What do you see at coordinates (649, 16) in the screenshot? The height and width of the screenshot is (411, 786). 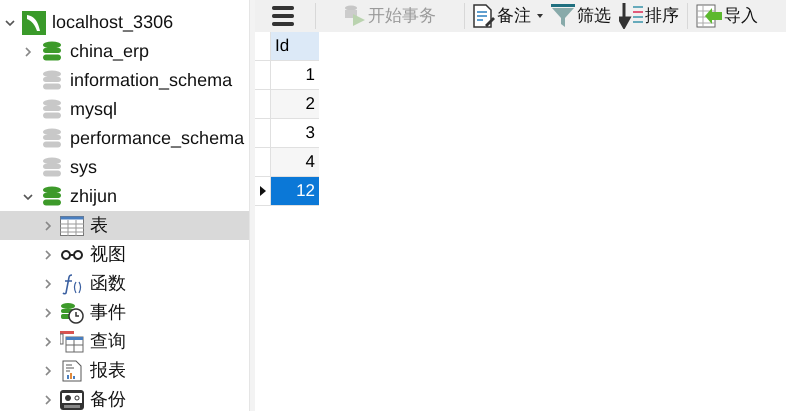 I see `toolbar-button: 排序` at bounding box center [649, 16].